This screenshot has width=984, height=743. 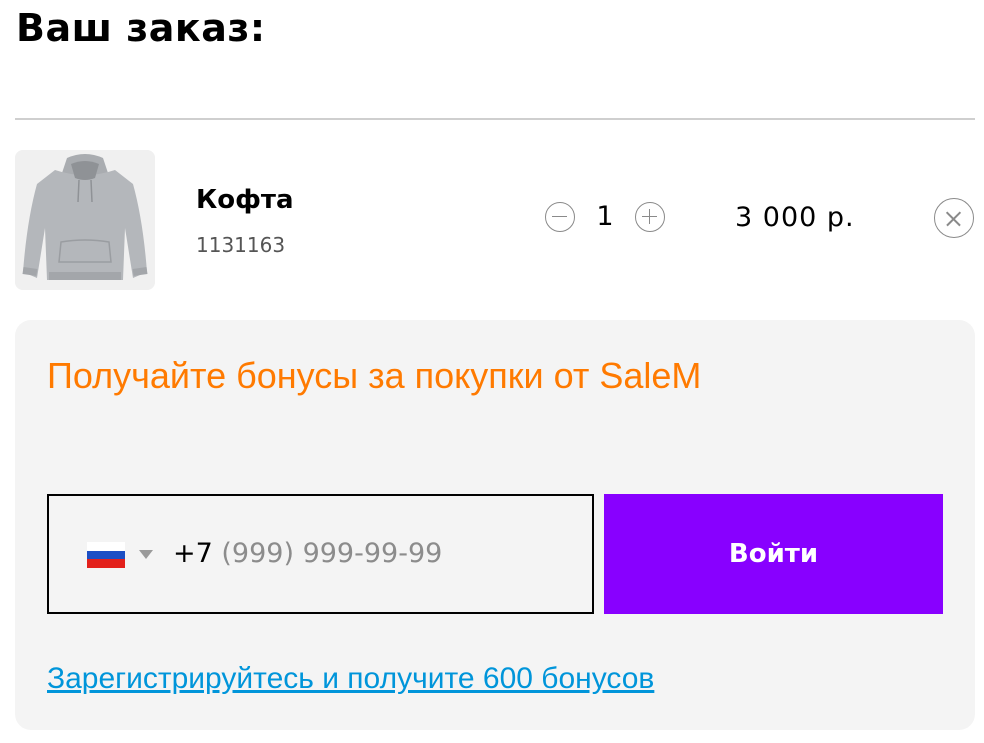 What do you see at coordinates (374, 375) in the screenshot?
I see `bonus-title: Получайте бонусы за покупки от SaleM` at bounding box center [374, 375].